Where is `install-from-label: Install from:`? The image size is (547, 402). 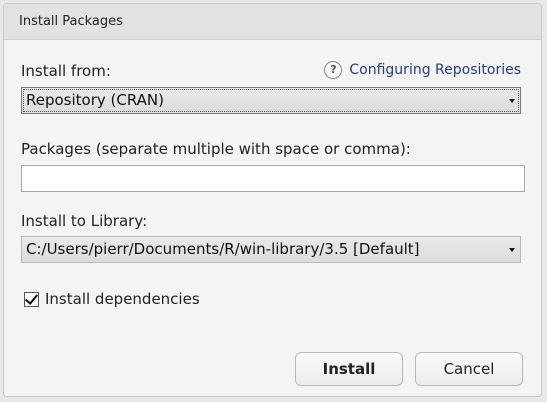
install-from-label: Install from: is located at coordinates (66, 71).